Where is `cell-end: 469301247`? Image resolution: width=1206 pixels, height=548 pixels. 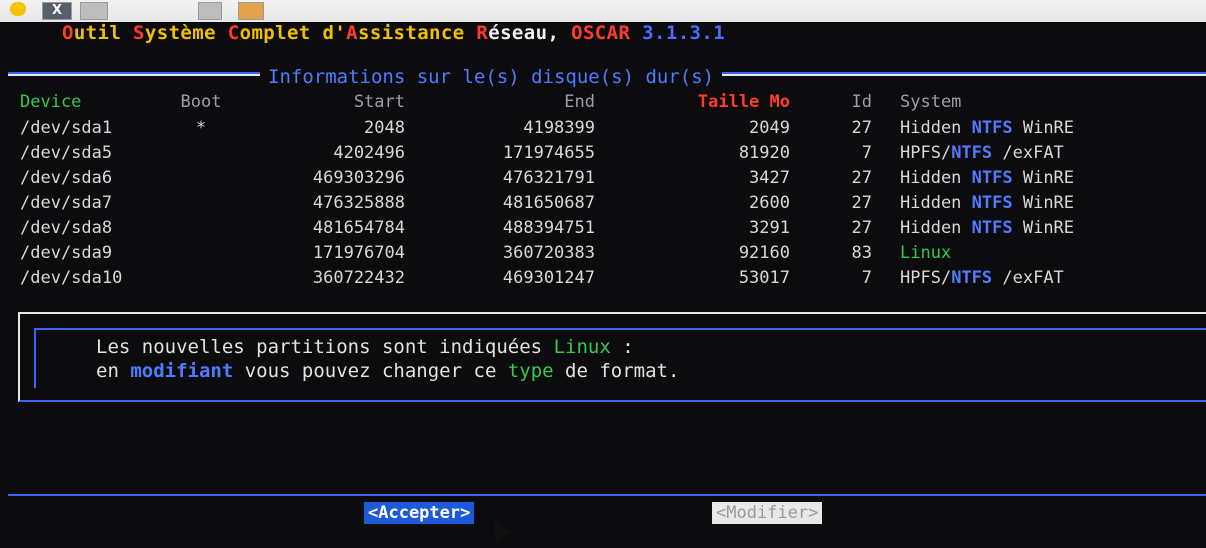 cell-end: 469301247 is located at coordinates (548, 278).